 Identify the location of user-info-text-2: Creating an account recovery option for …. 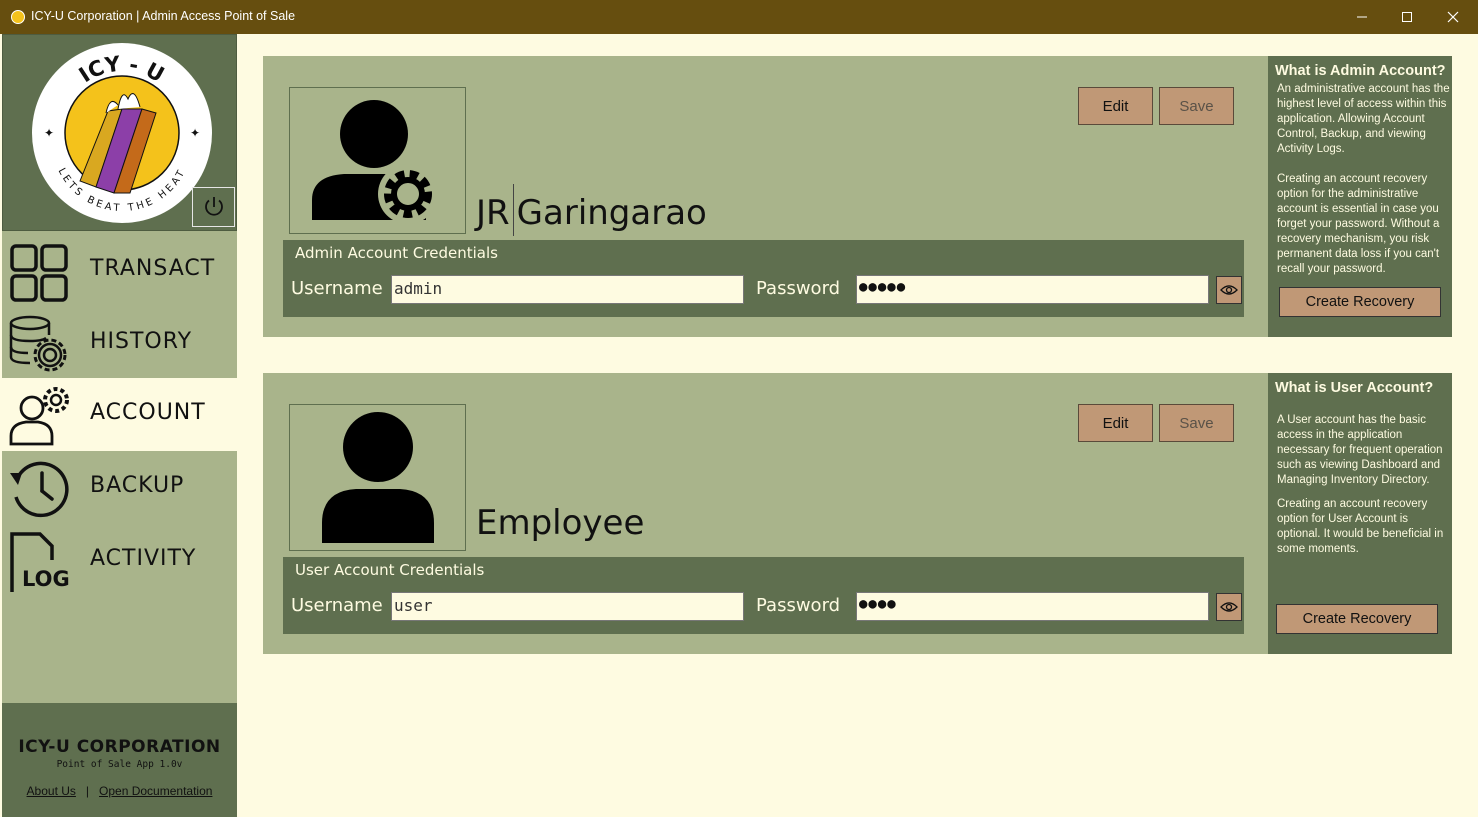
(1360, 526).